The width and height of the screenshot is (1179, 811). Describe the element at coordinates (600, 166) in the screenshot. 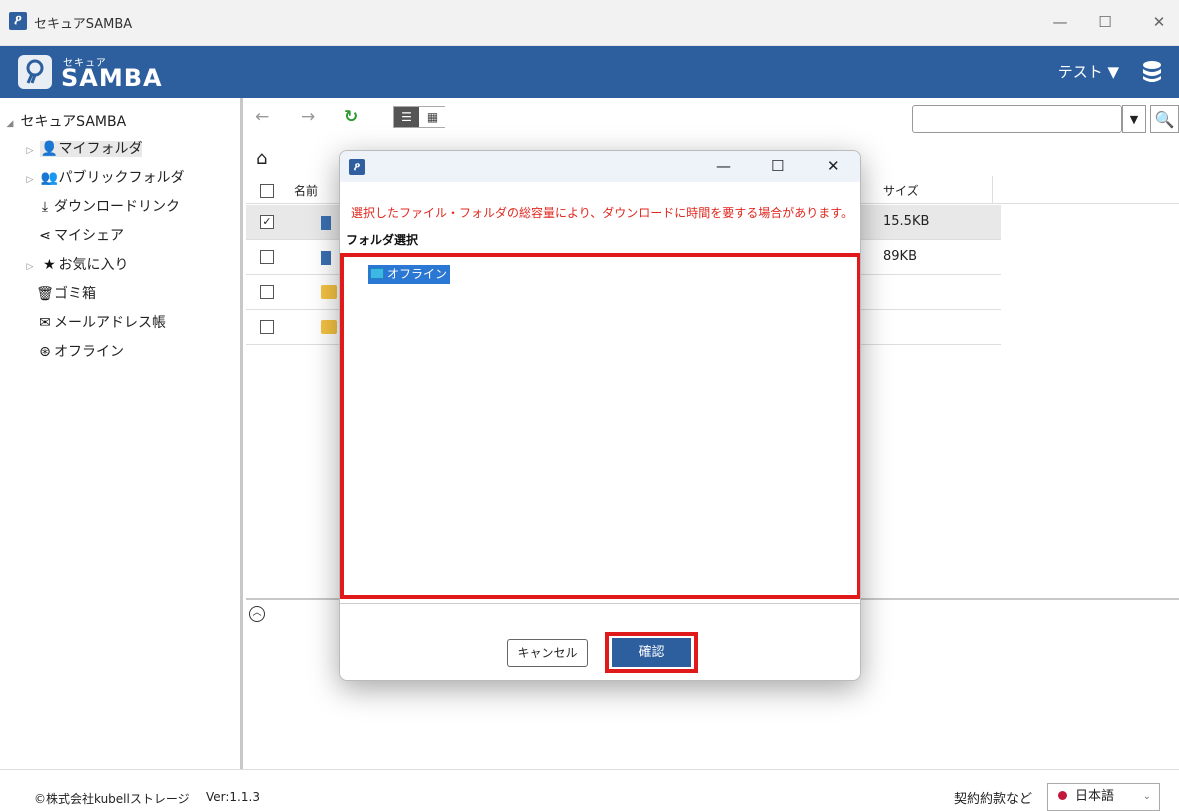

I see `dialog-titlebar: ዖ — ☐ ✕` at that location.